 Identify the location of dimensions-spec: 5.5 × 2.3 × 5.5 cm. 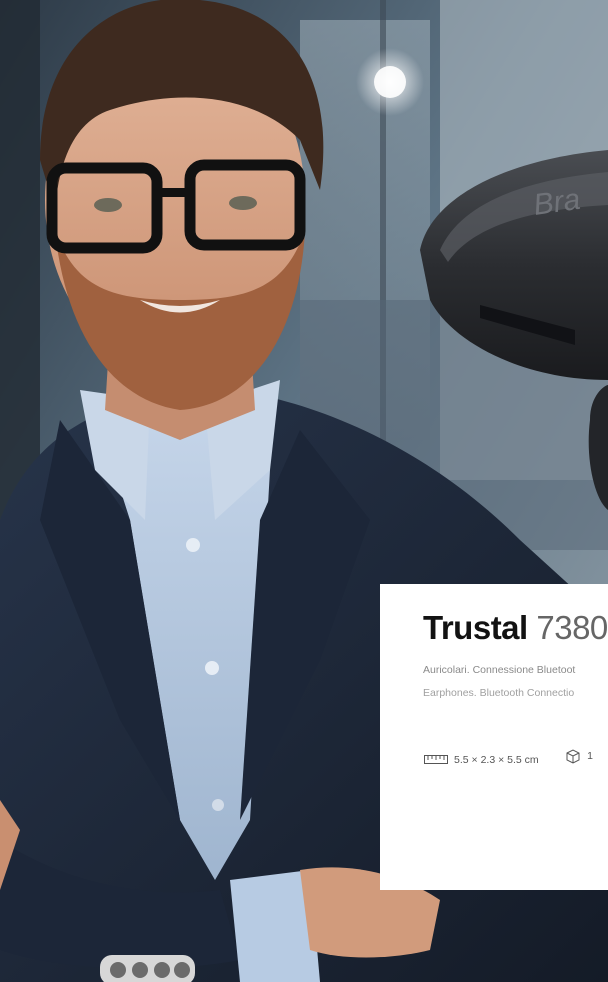
(481, 760).